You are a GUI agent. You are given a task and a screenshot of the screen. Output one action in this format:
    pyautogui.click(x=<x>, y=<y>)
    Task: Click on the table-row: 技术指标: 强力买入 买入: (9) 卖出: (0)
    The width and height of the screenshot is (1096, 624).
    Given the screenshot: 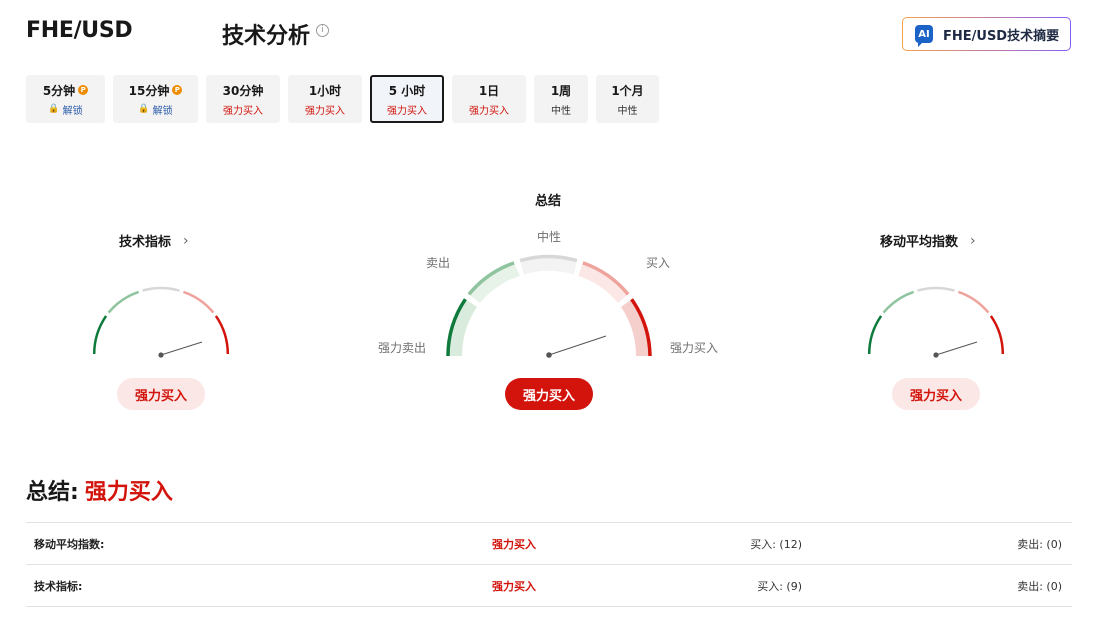 What is the action you would take?
    pyautogui.click(x=549, y=586)
    